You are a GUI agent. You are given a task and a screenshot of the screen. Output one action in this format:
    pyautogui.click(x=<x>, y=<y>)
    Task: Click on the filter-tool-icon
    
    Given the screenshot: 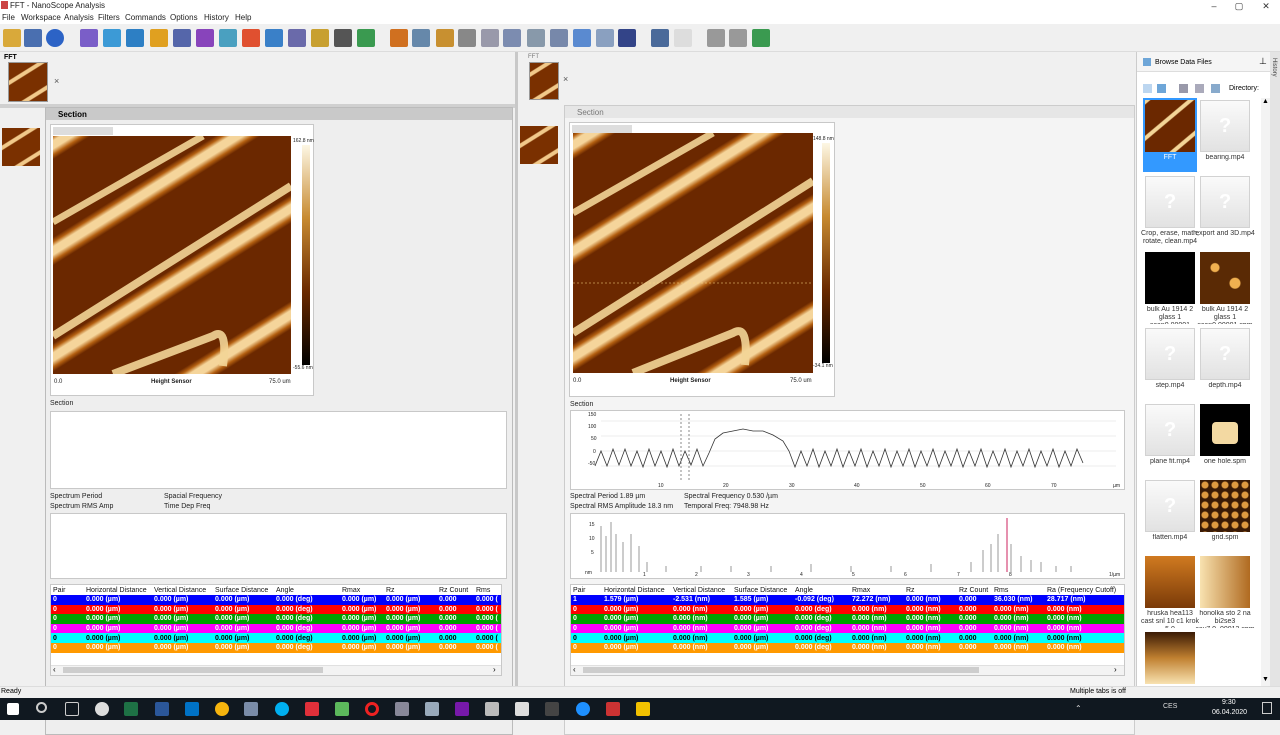 What is the action you would take?
    pyautogui.click(x=159, y=38)
    